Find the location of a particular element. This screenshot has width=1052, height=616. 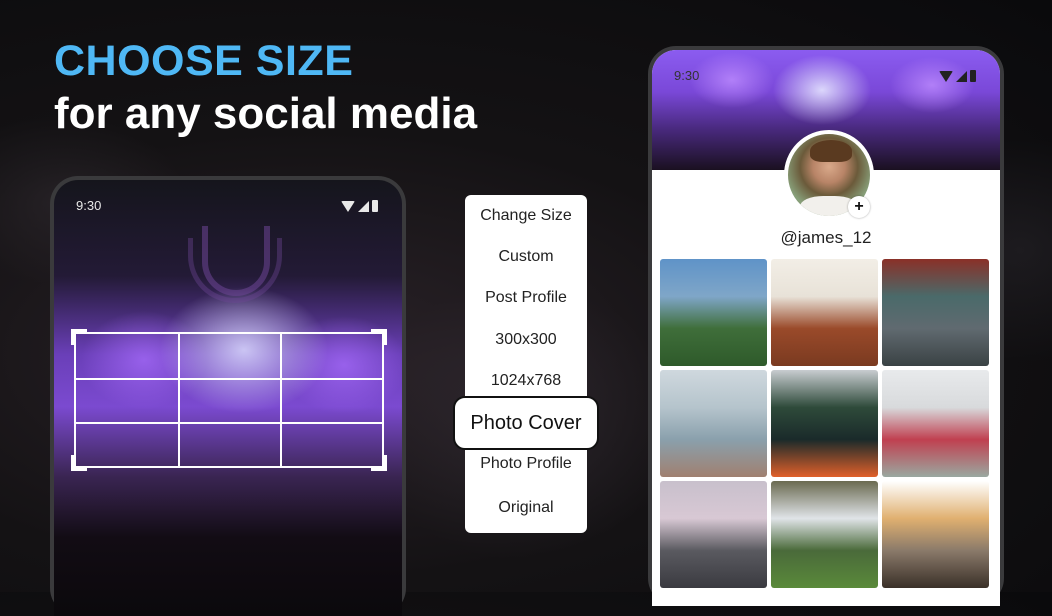

menu-item-300x300: 300x300 is located at coordinates (526, 340).